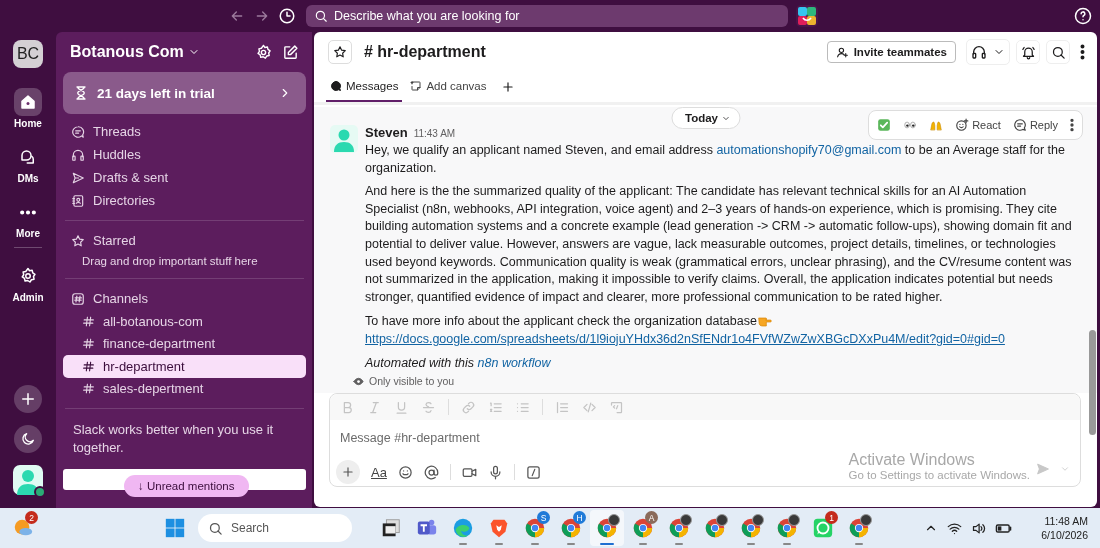 The width and height of the screenshot is (1100, 548). What do you see at coordinates (1064, 528) in the screenshot?
I see `clock: 11:48 AM 6/10/2026` at bounding box center [1064, 528].